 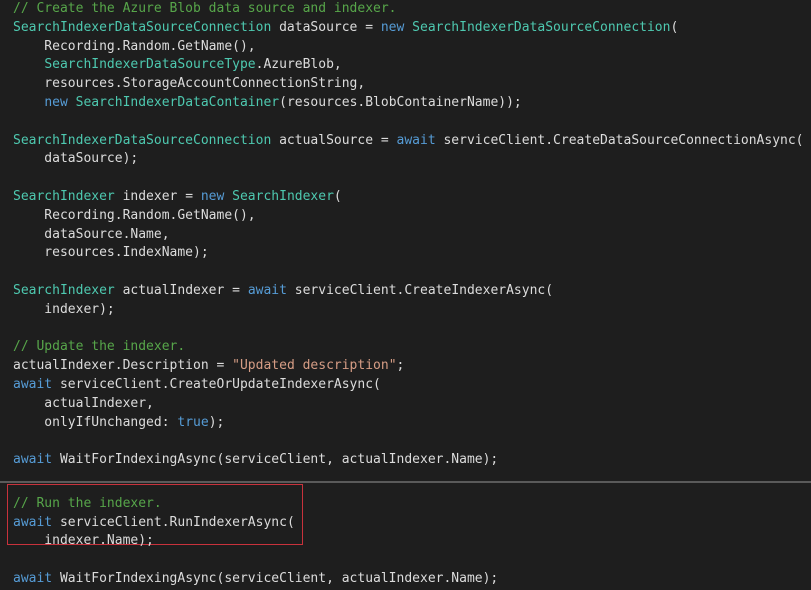 I want to click on code-line: // Run the indexer., so click(x=87, y=504).